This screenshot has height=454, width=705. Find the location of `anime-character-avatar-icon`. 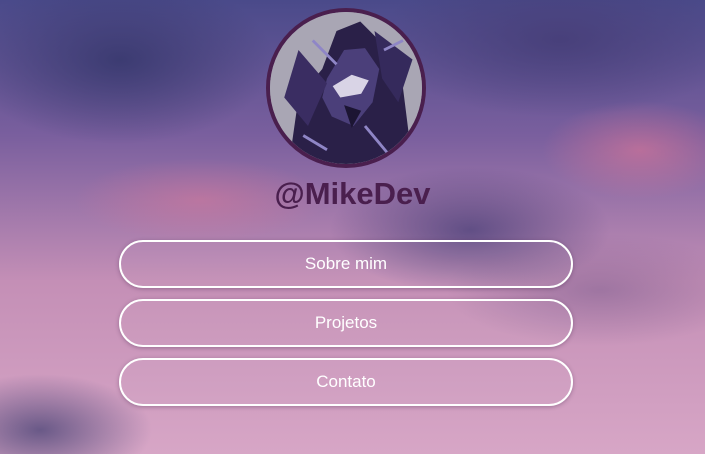

anime-character-avatar-icon is located at coordinates (346, 88).